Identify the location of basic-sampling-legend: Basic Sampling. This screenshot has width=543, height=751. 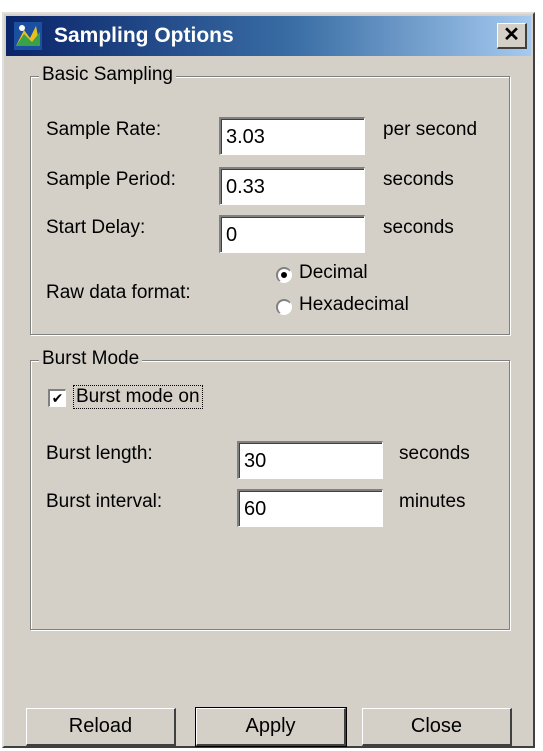
(107, 75).